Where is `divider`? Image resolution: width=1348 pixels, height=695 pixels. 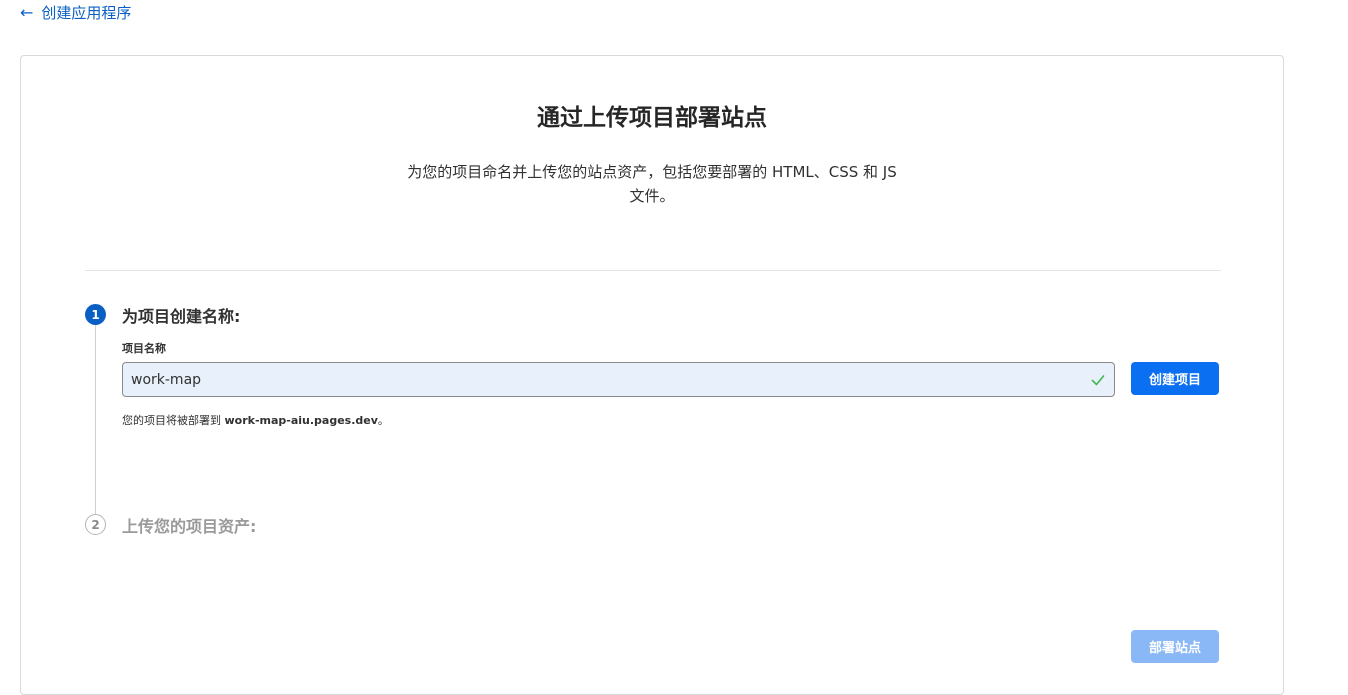
divider is located at coordinates (653, 270).